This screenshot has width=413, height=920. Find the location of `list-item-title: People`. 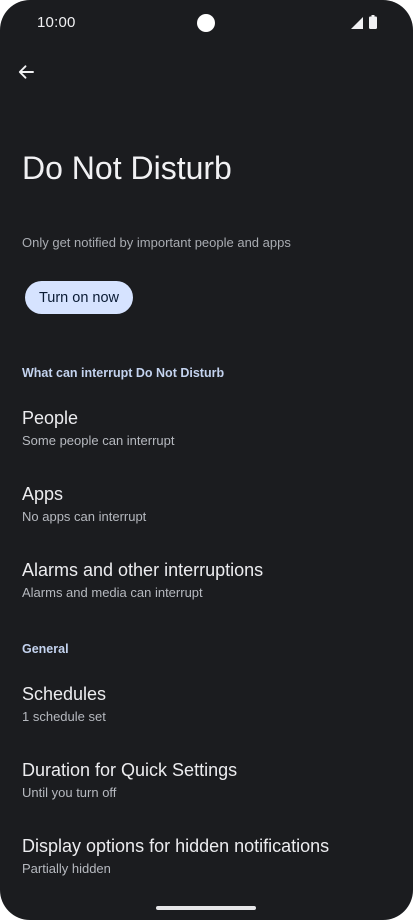

list-item-title: People is located at coordinates (50, 418).